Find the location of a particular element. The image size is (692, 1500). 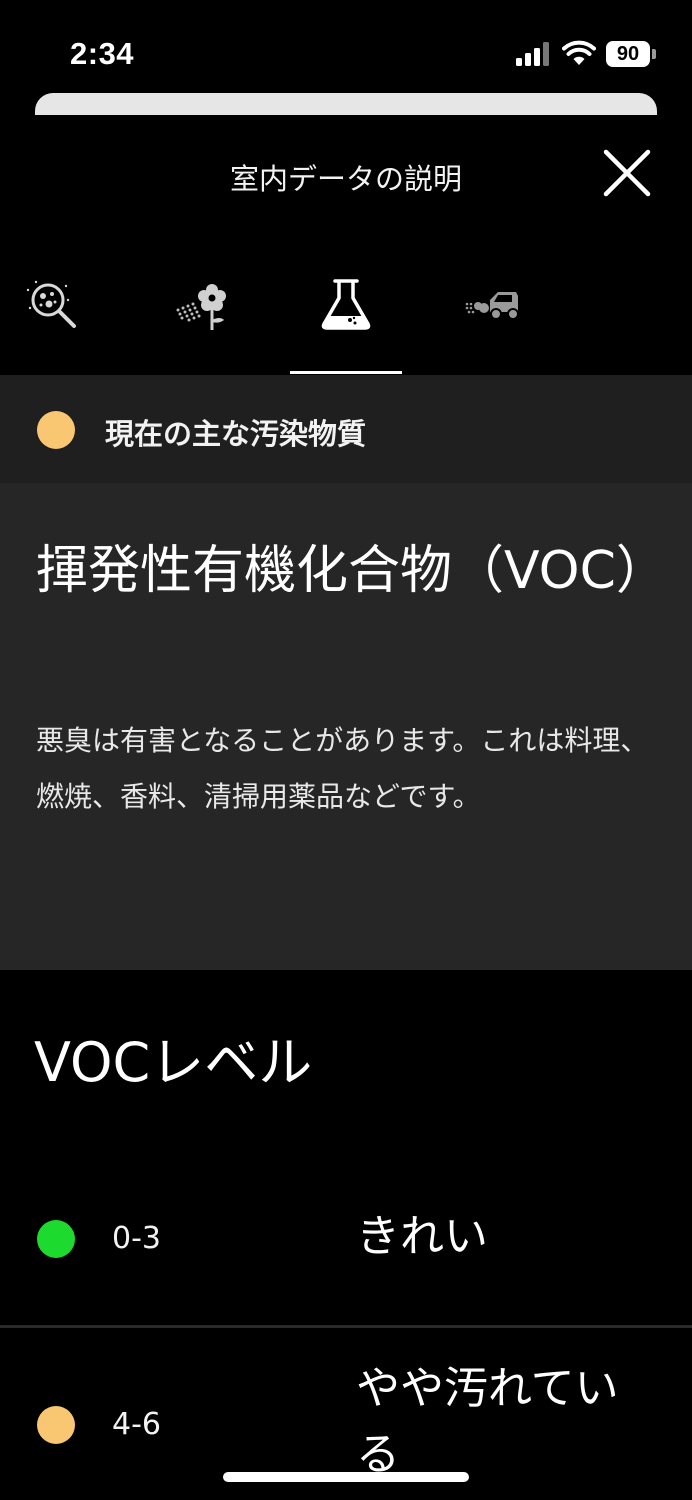

tab-pollen is located at coordinates (202, 318).